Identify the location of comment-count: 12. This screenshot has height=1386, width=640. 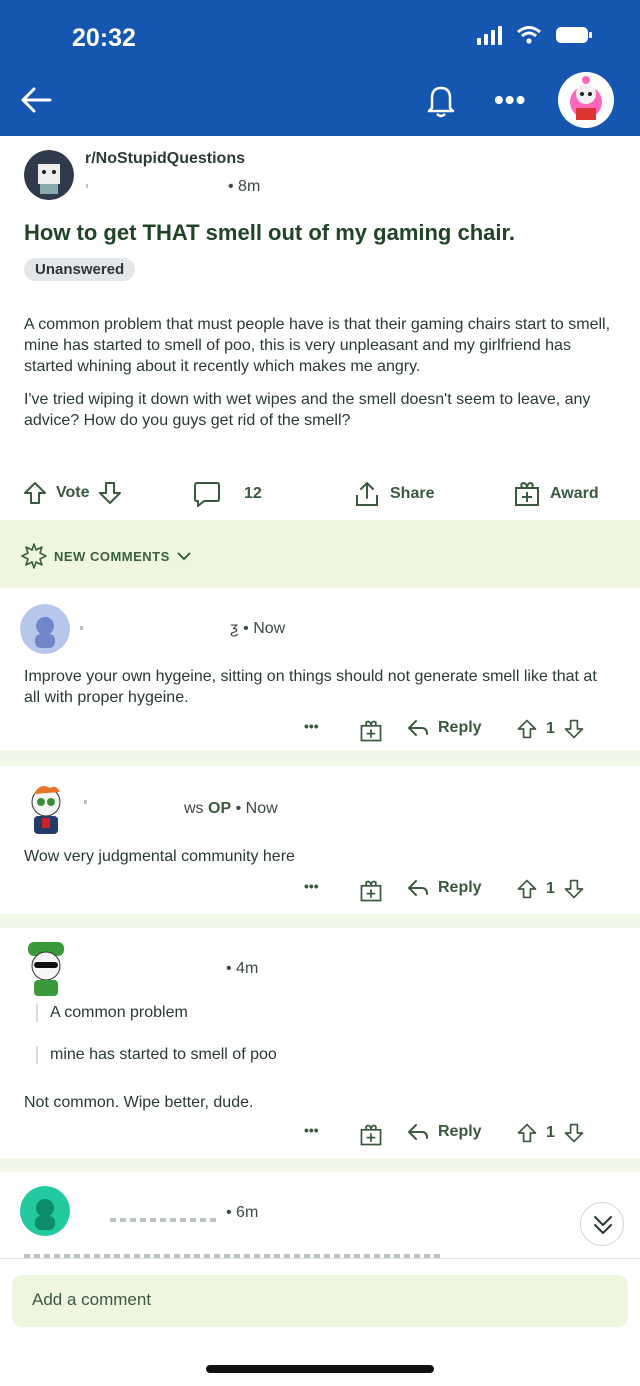
(253, 493).